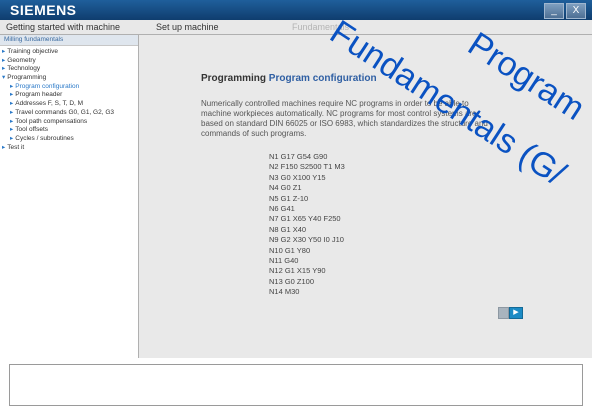 The image size is (592, 409). I want to click on tab-set-up-machine: Set up machine, so click(187, 27).